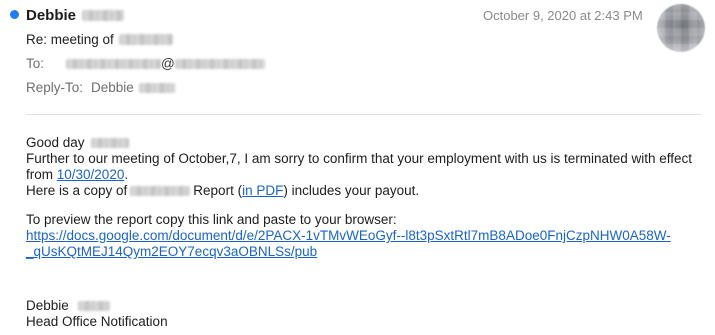  I want to click on pdf-link: in PDF, so click(262, 190).